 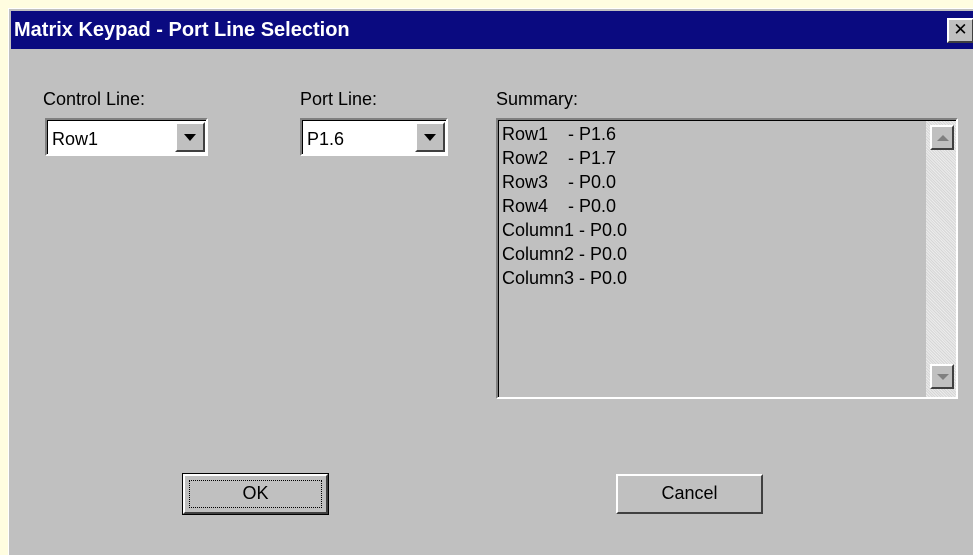 I want to click on port-line-value: P1.6, so click(x=326, y=139).